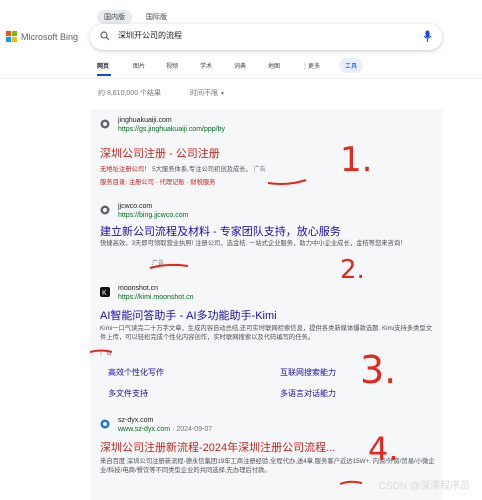 This screenshot has height=500, width=482. Describe the element at coordinates (383, 449) in the screenshot. I see `annotation-number: 4.` at that location.